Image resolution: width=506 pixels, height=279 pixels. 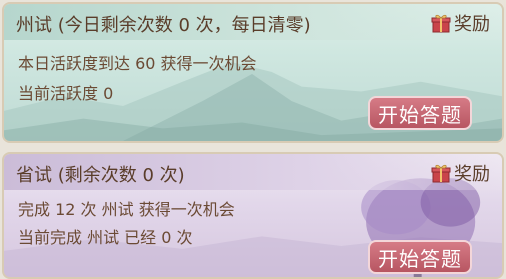 I want to click on completion-requirement-text: 完成 12 次 州试 获得一次机会, so click(x=126, y=209).